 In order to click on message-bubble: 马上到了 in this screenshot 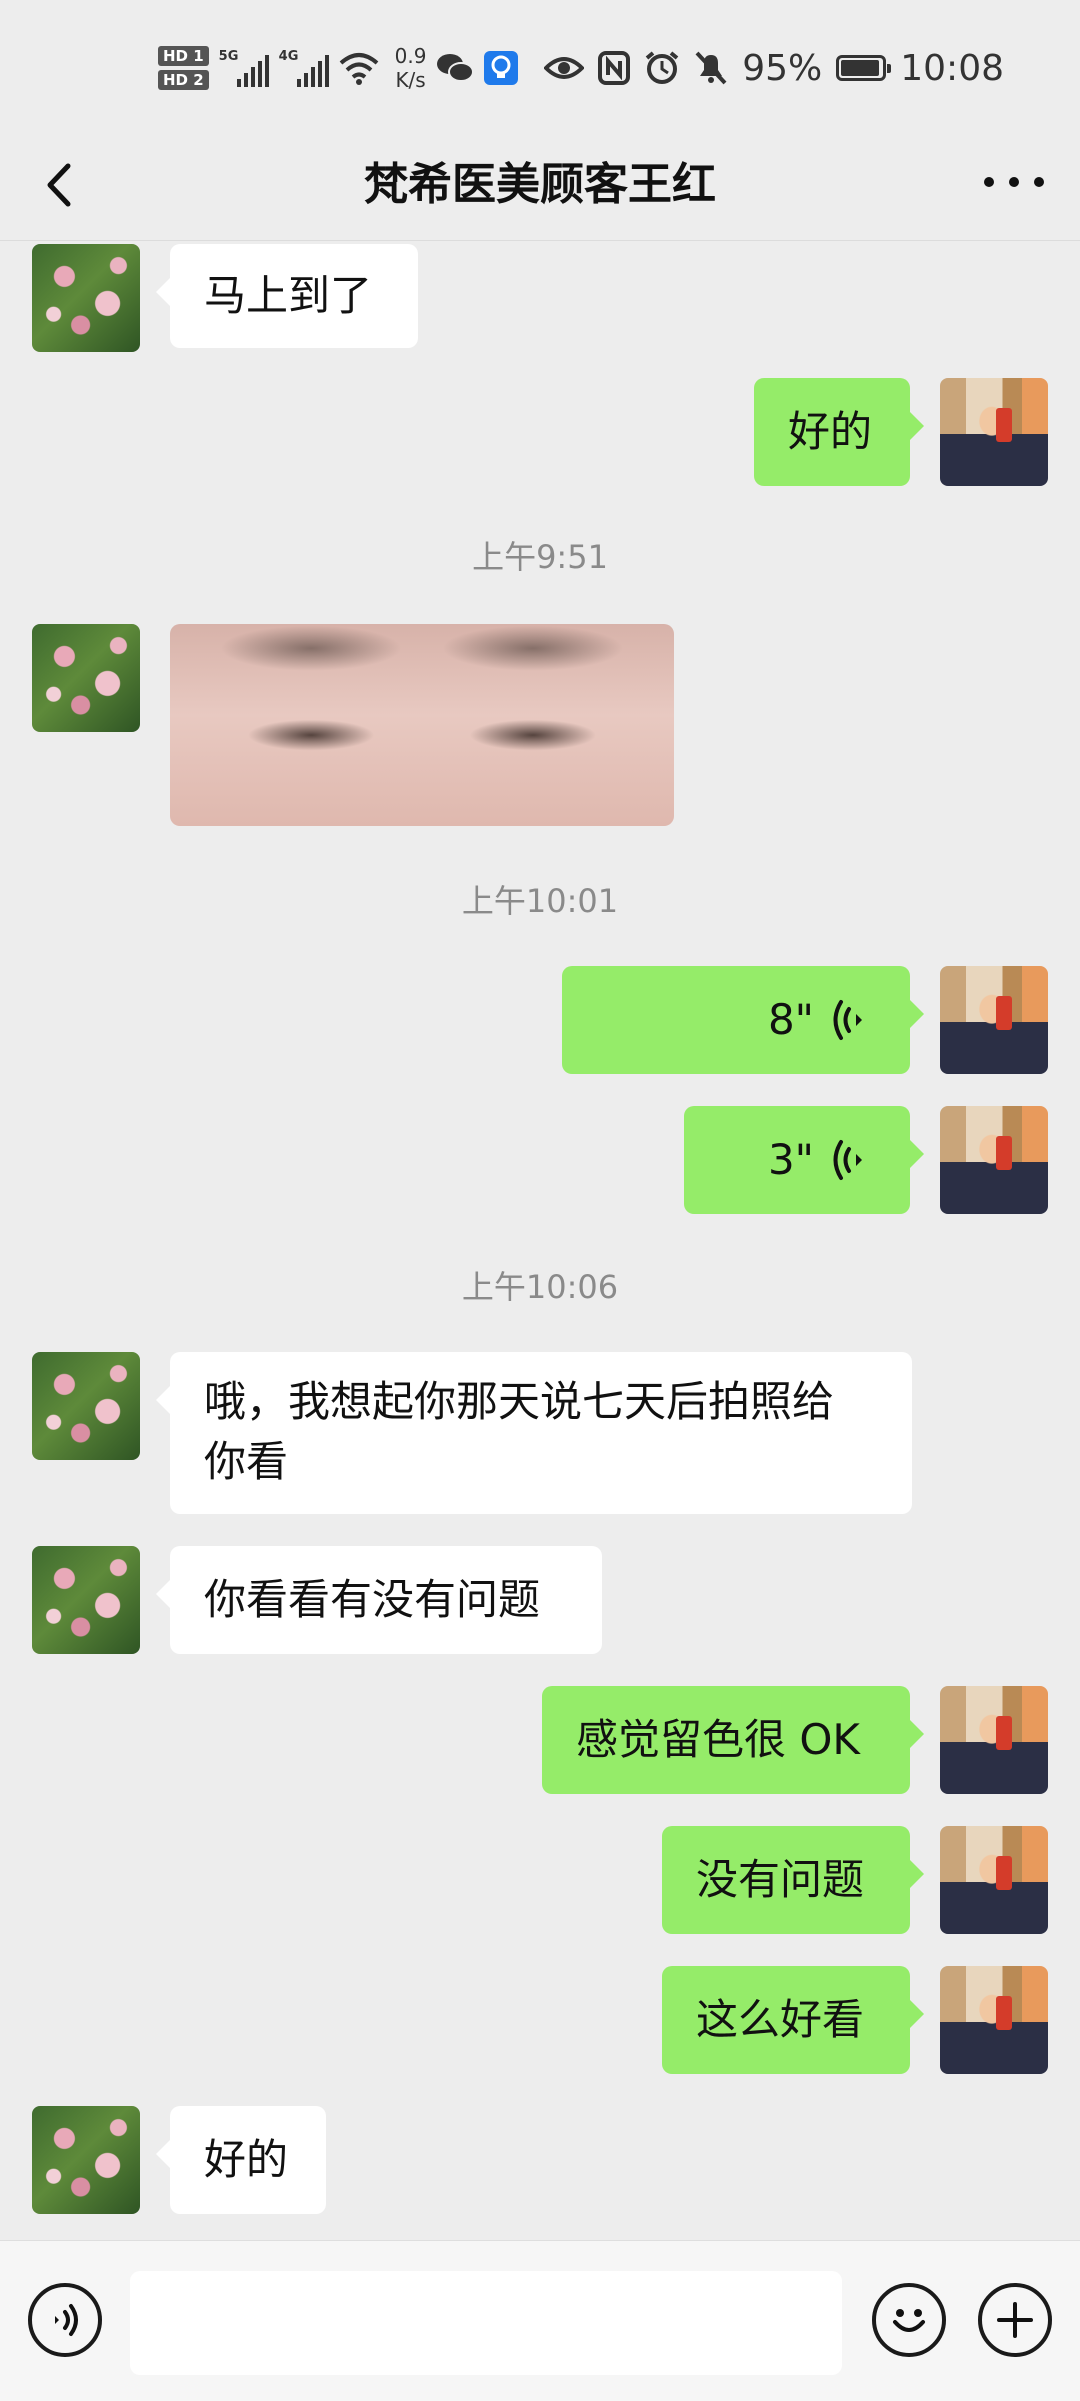, I will do `click(287, 296)`.